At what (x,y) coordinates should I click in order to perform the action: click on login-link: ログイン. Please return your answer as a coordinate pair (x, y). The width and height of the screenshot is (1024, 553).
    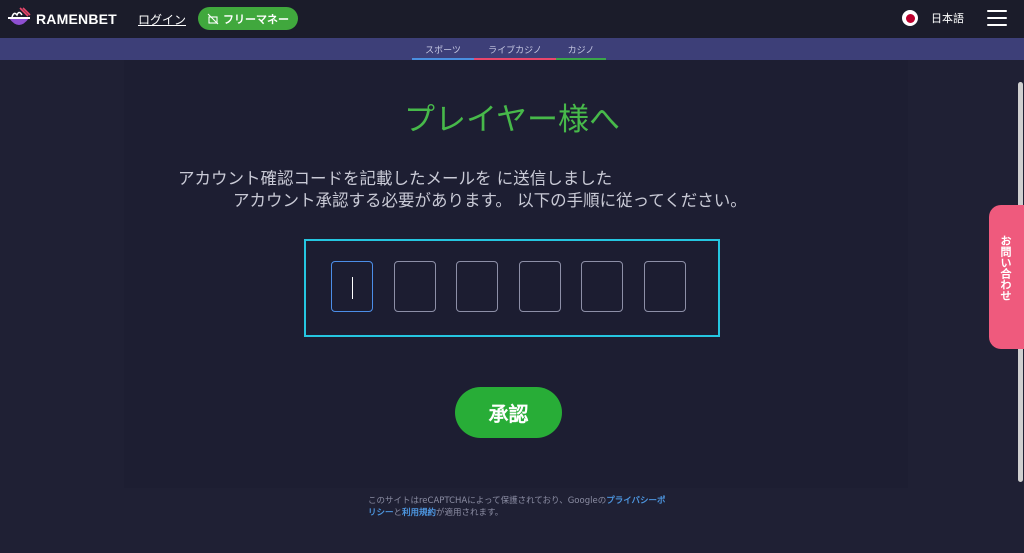
    Looking at the image, I should click on (162, 19).